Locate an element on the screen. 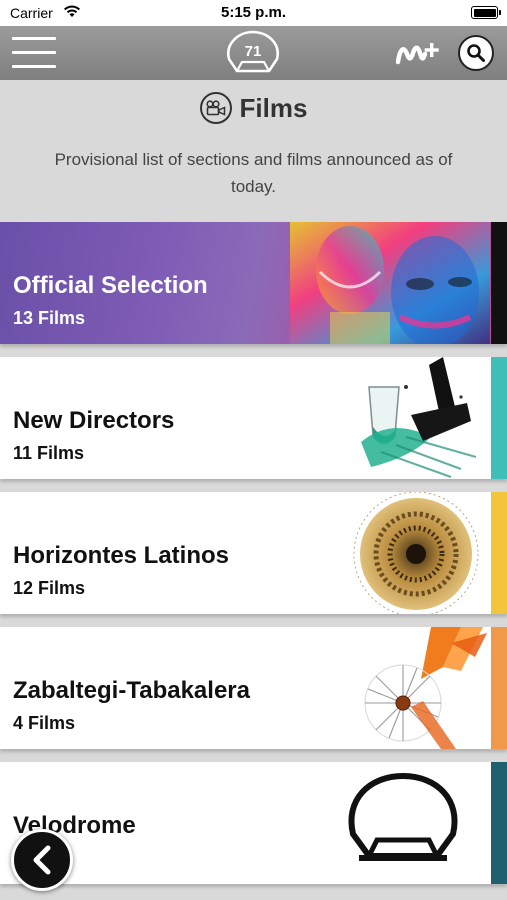 The image size is (507, 900). movistar-plus-logo is located at coordinates (419, 53).